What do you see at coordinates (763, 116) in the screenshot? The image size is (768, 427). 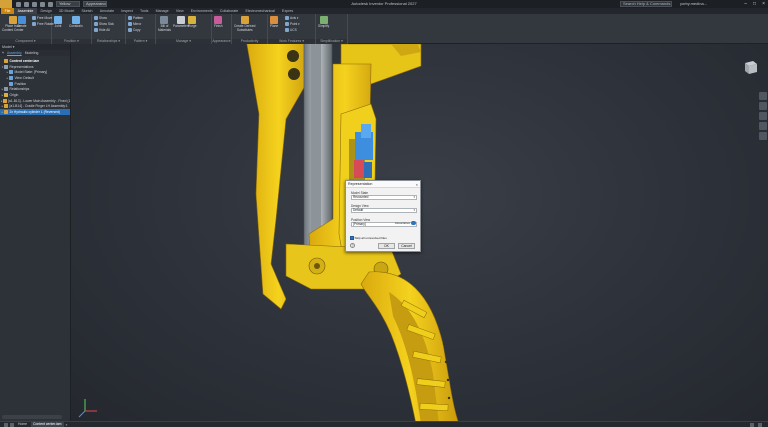 I see `zoom-icon` at bounding box center [763, 116].